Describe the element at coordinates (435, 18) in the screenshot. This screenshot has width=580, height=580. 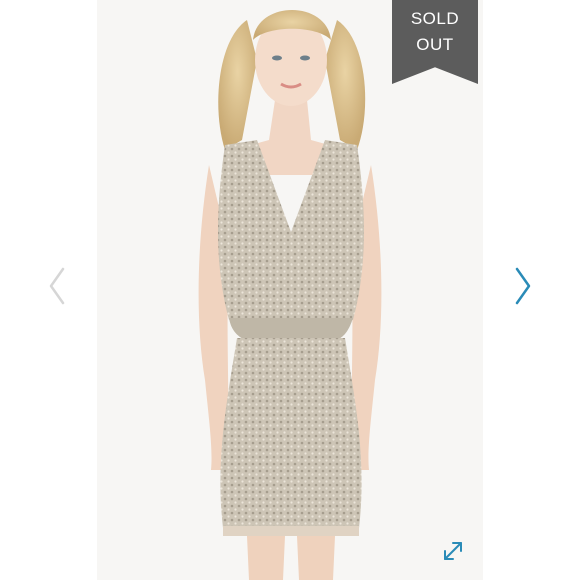
I see `badge-line-1: SOLD` at that location.